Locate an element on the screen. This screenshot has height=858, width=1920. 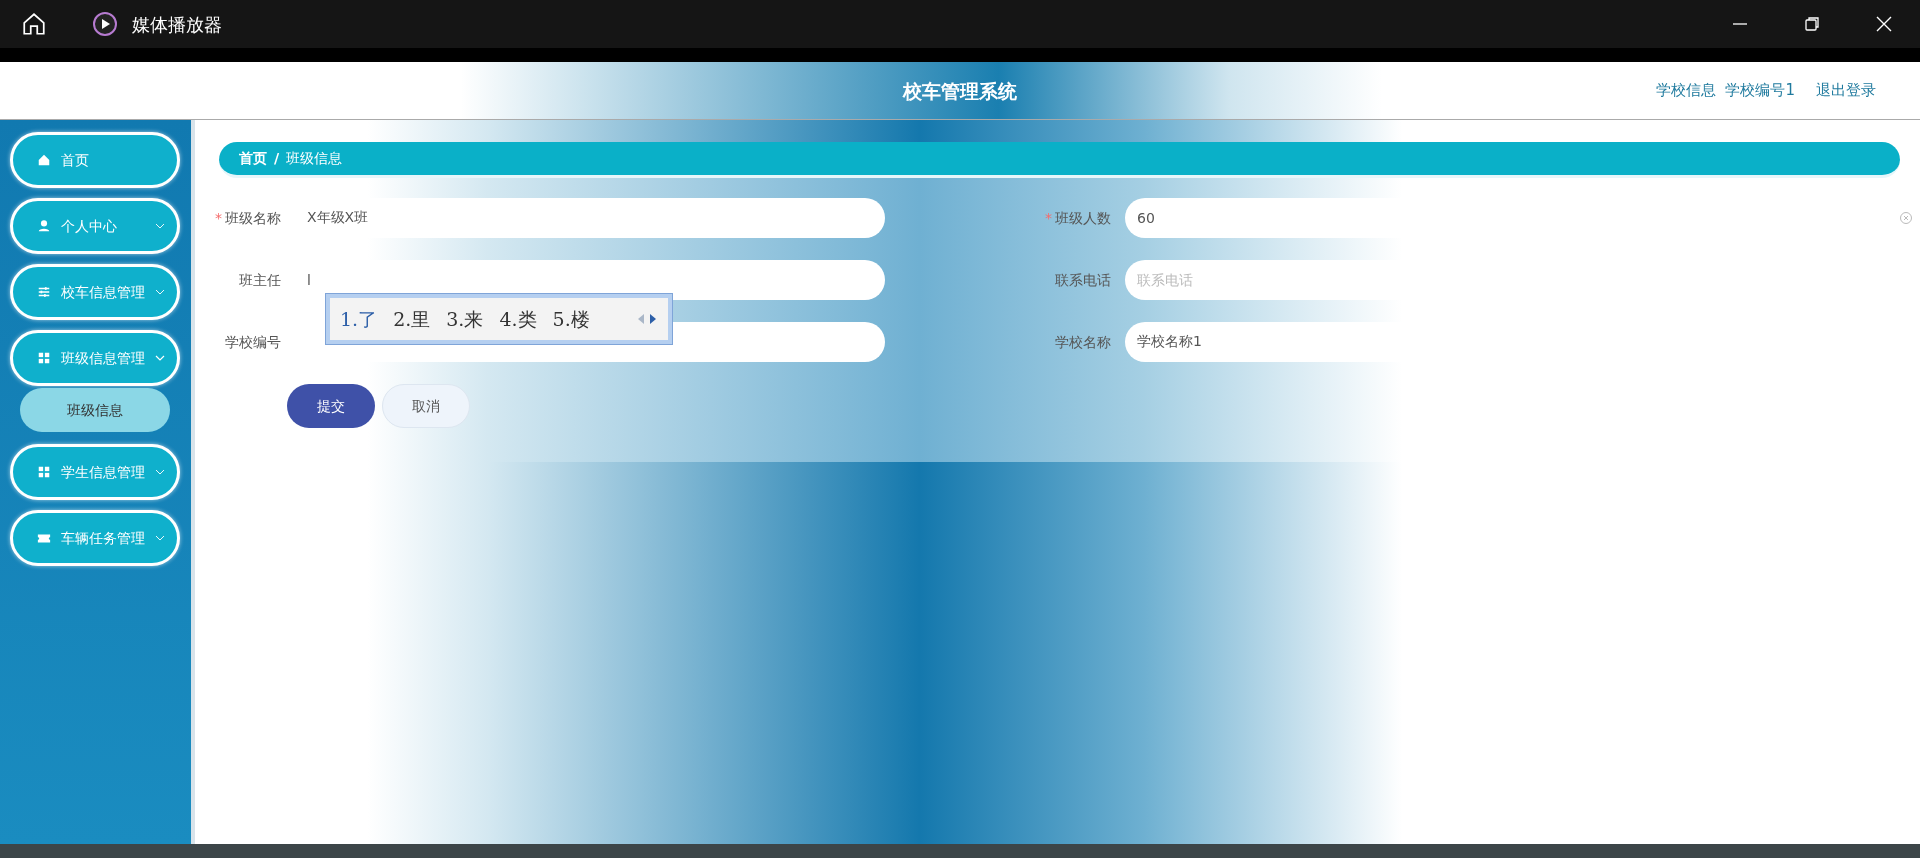
field-label: 班主任 is located at coordinates (260, 280).